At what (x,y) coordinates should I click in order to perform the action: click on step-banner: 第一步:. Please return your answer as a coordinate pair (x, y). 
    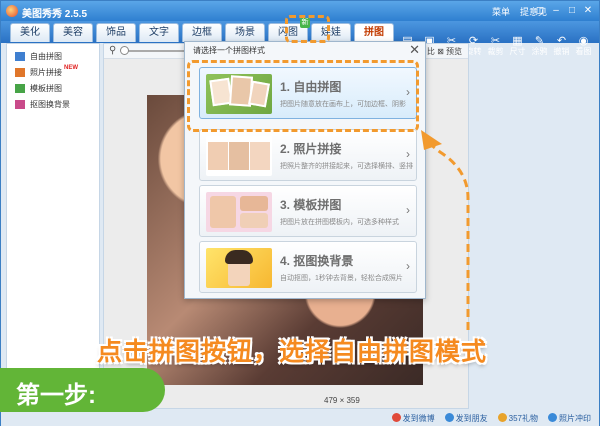
    Looking at the image, I should click on (82, 390).